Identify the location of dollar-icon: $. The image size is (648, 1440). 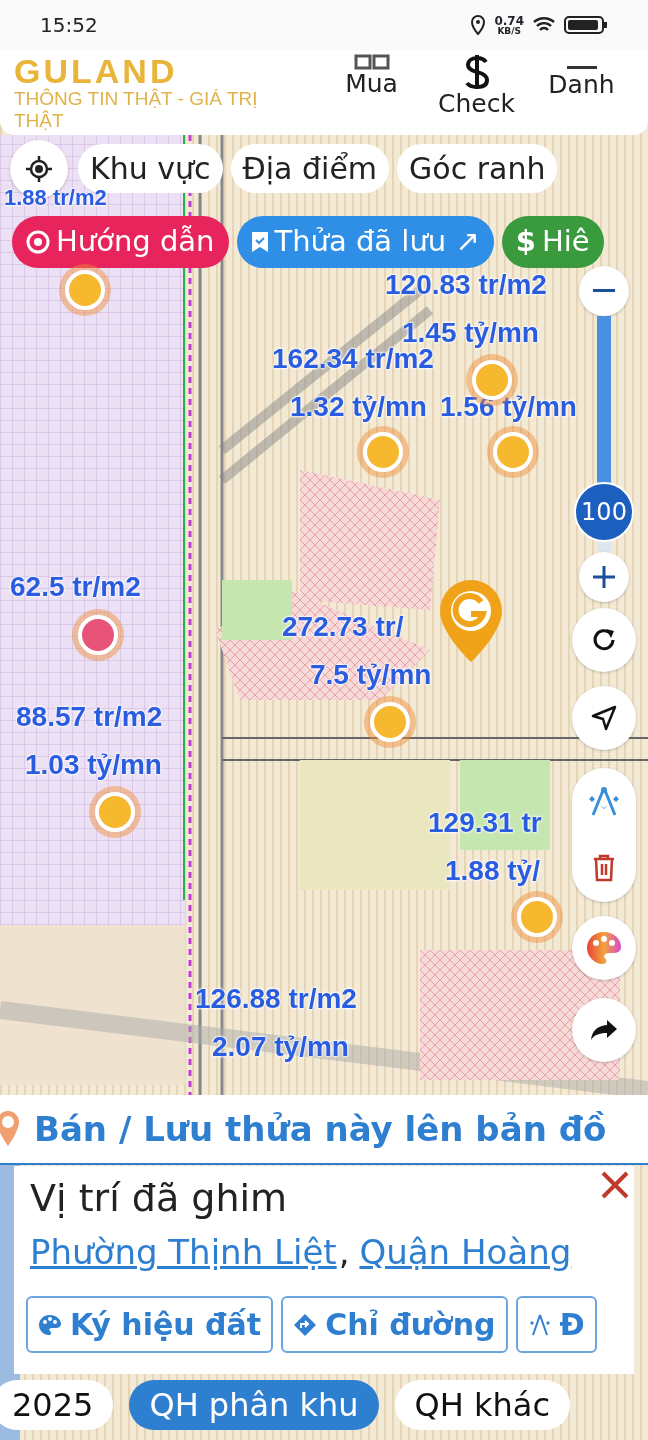
(525, 242).